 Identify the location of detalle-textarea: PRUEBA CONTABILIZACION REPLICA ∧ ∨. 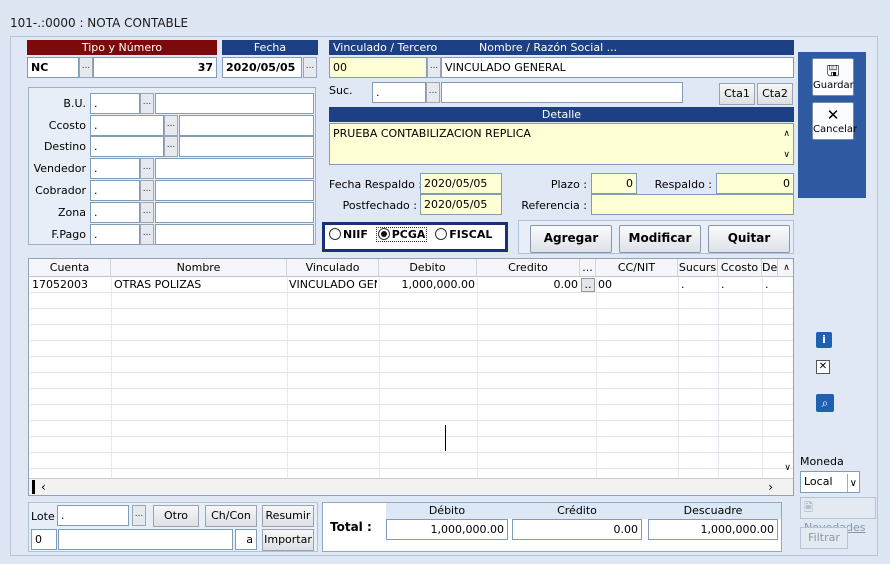
(561, 144).